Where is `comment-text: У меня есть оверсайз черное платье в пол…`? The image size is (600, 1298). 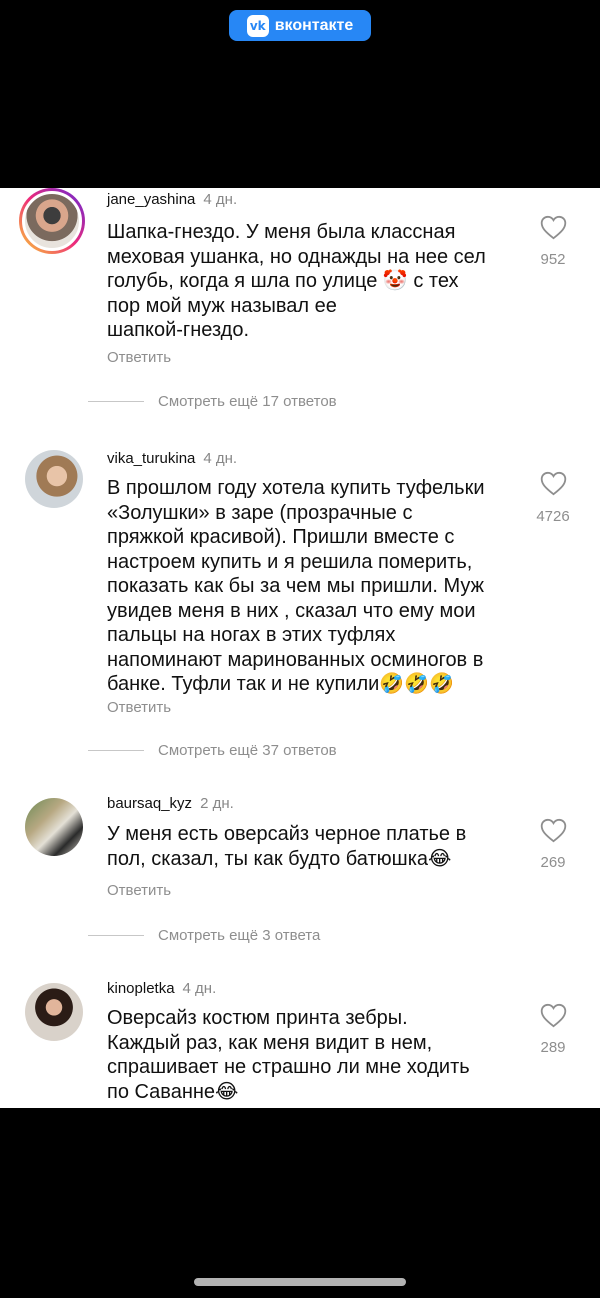
comment-text: У меня есть оверсайз черное платье в пол… is located at coordinates (312, 846).